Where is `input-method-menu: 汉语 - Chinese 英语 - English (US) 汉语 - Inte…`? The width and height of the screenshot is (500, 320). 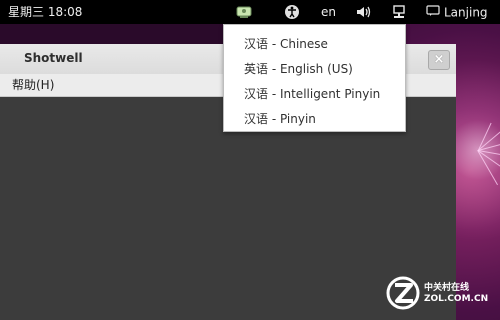 input-method-menu: 汉语 - Chinese 英语 - English (US) 汉语 - Inte… is located at coordinates (314, 78).